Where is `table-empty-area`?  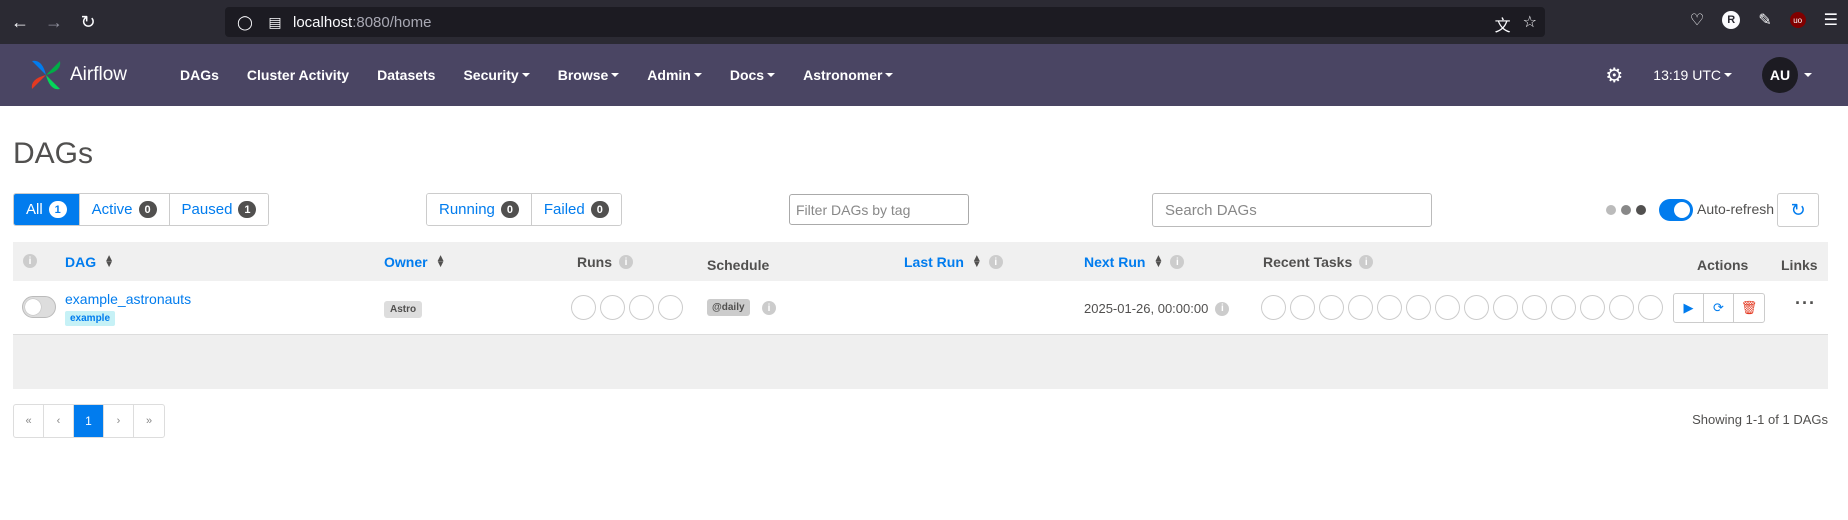
table-empty-area is located at coordinates (920, 362).